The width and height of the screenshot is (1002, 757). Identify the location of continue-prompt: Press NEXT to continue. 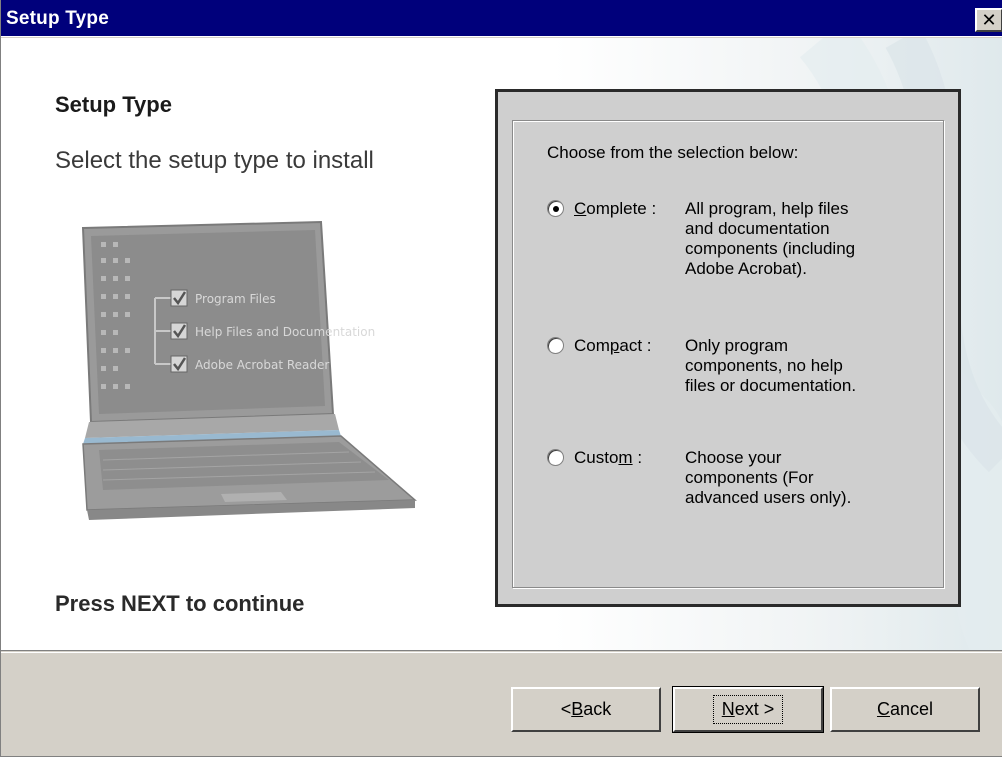
(180, 603).